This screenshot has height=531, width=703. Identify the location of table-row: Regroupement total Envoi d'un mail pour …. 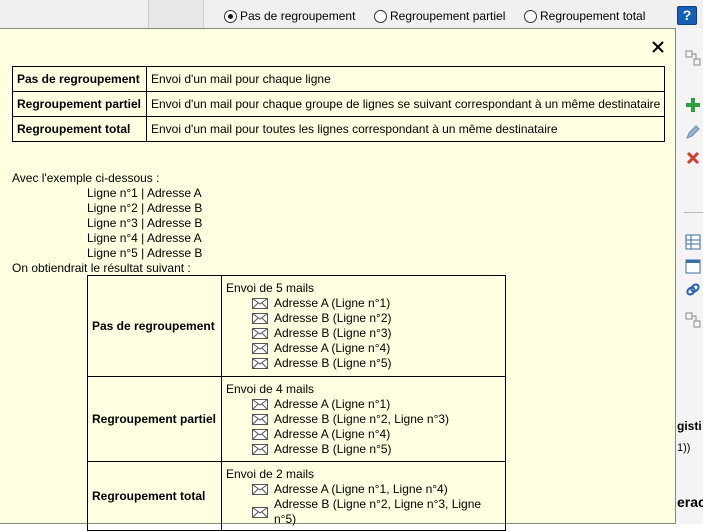
(339, 129).